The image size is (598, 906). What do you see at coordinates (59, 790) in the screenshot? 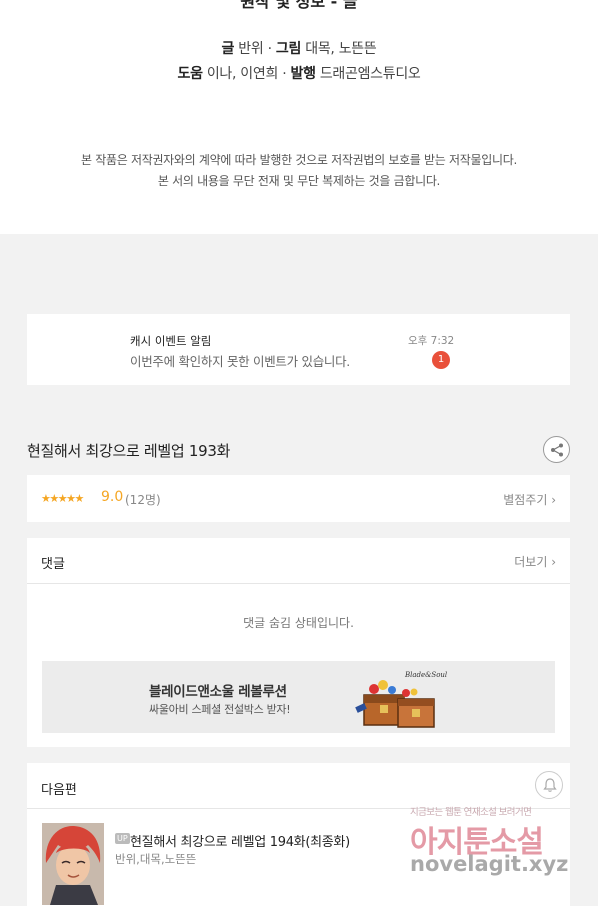
I see `next-label: 다음편` at bounding box center [59, 790].